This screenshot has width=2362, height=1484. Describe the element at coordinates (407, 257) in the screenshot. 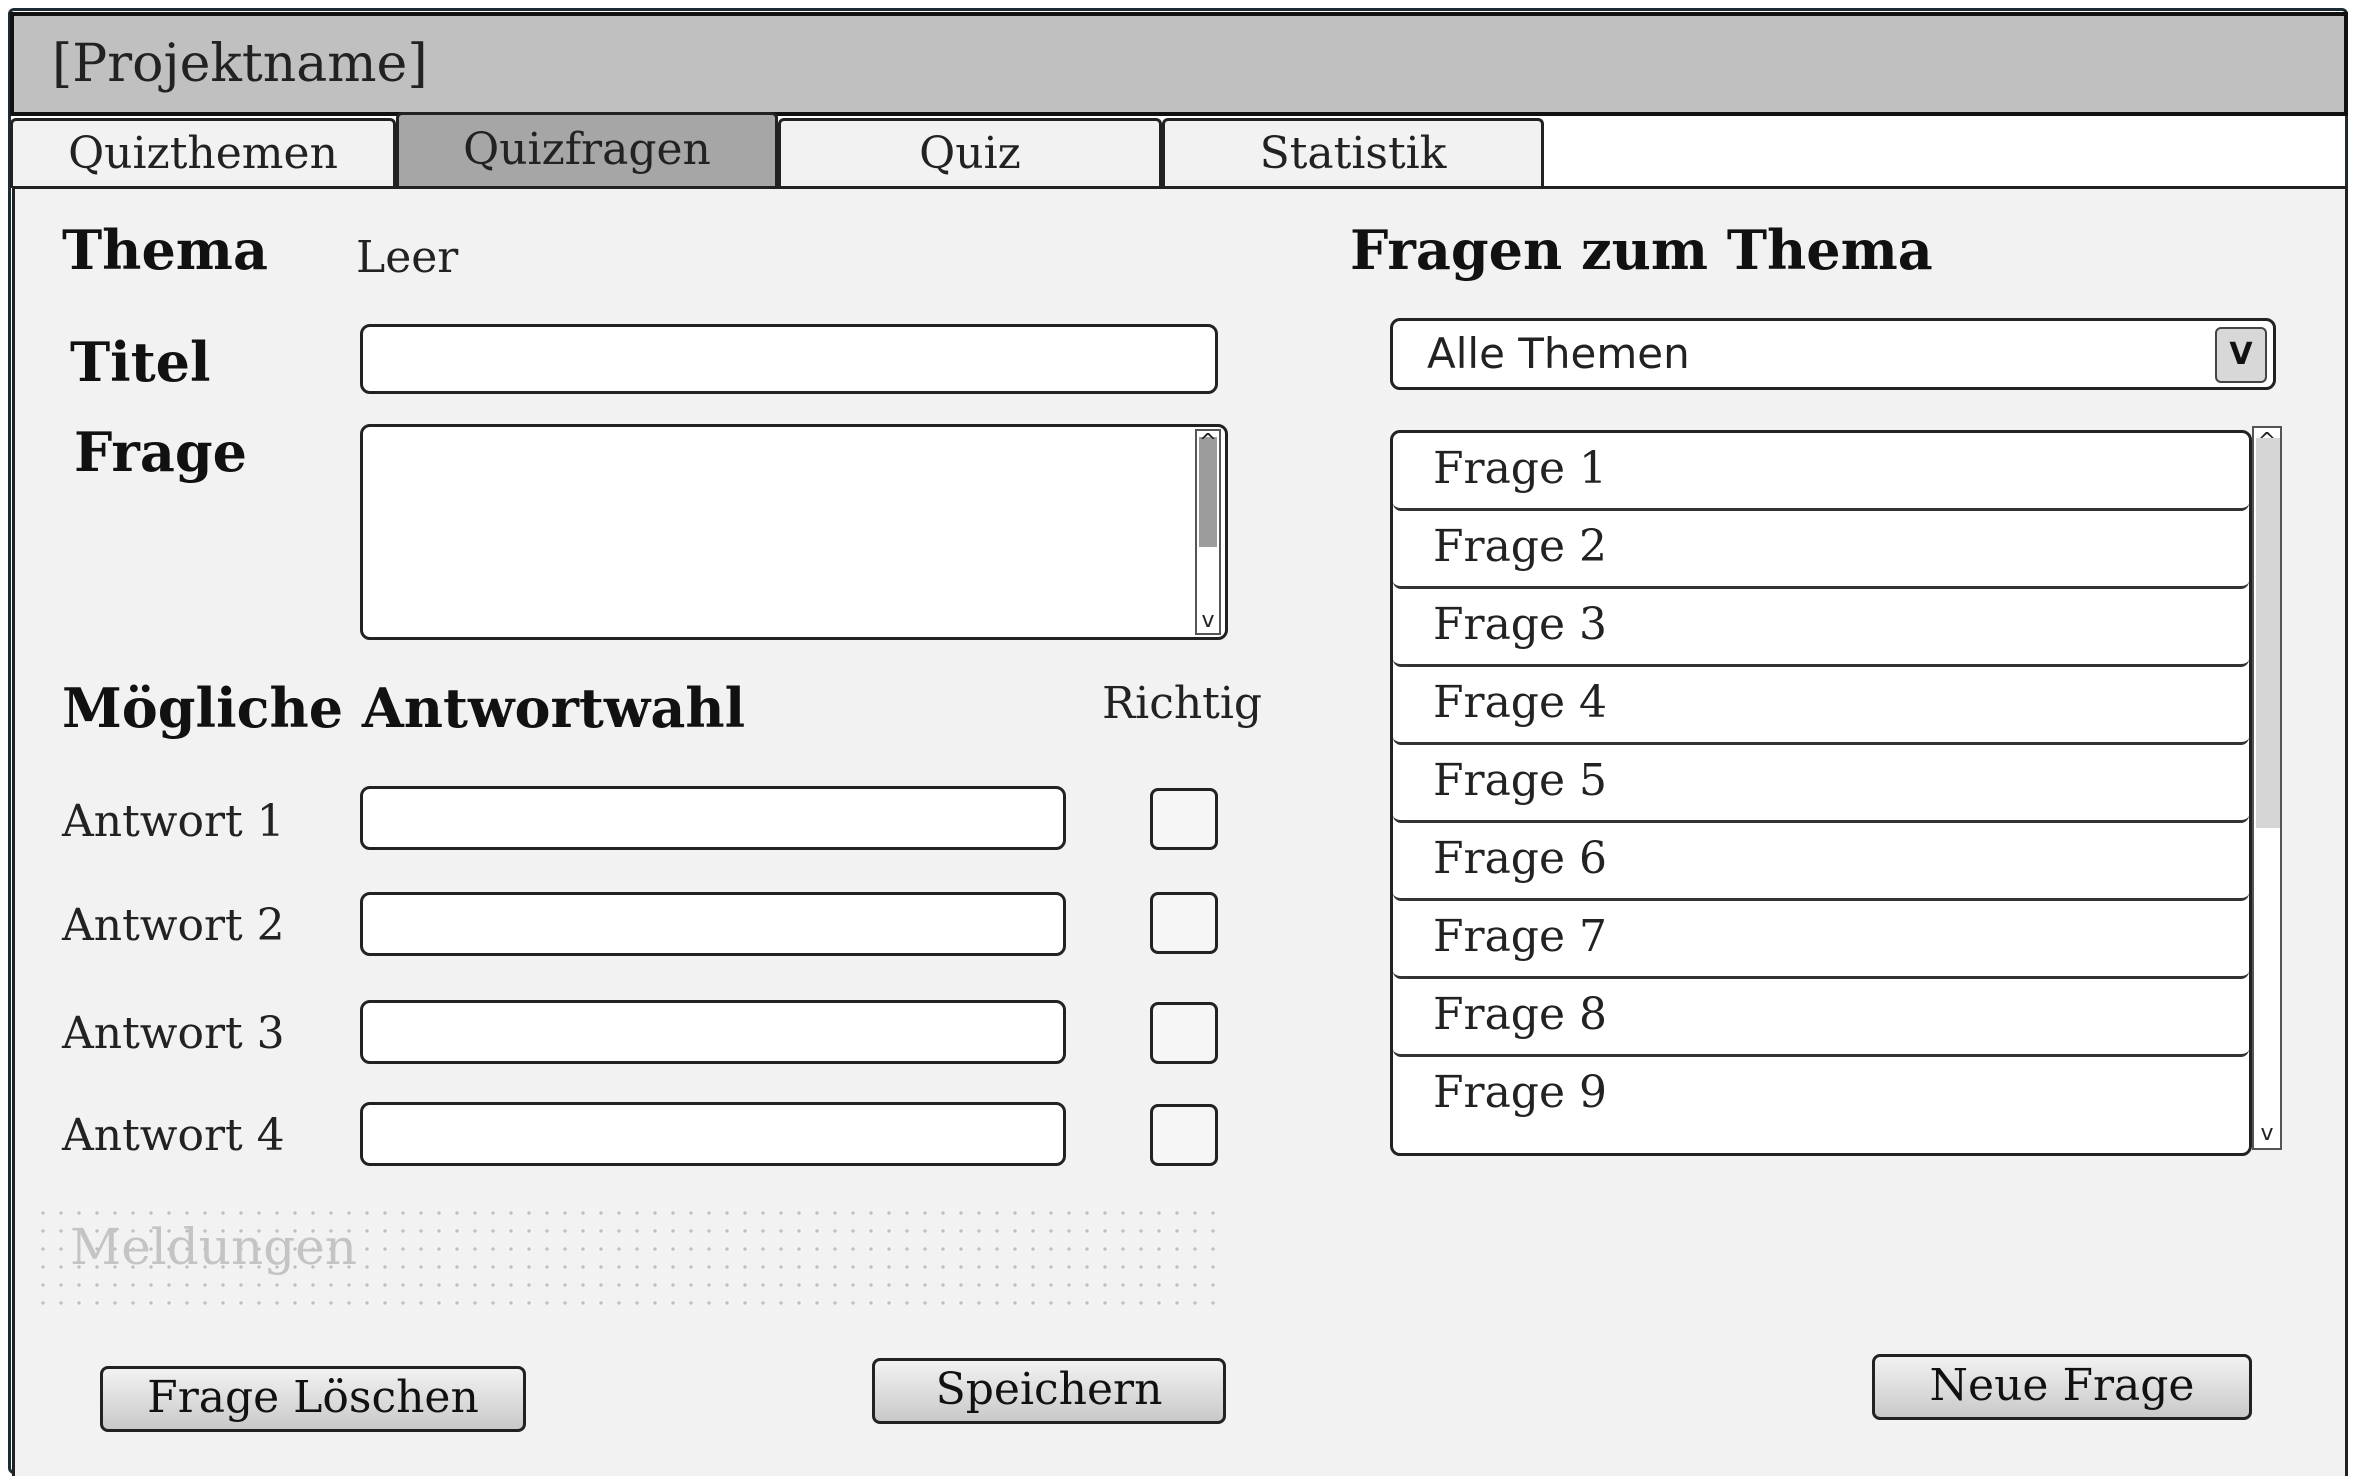

I see `thema-value: Leer` at that location.